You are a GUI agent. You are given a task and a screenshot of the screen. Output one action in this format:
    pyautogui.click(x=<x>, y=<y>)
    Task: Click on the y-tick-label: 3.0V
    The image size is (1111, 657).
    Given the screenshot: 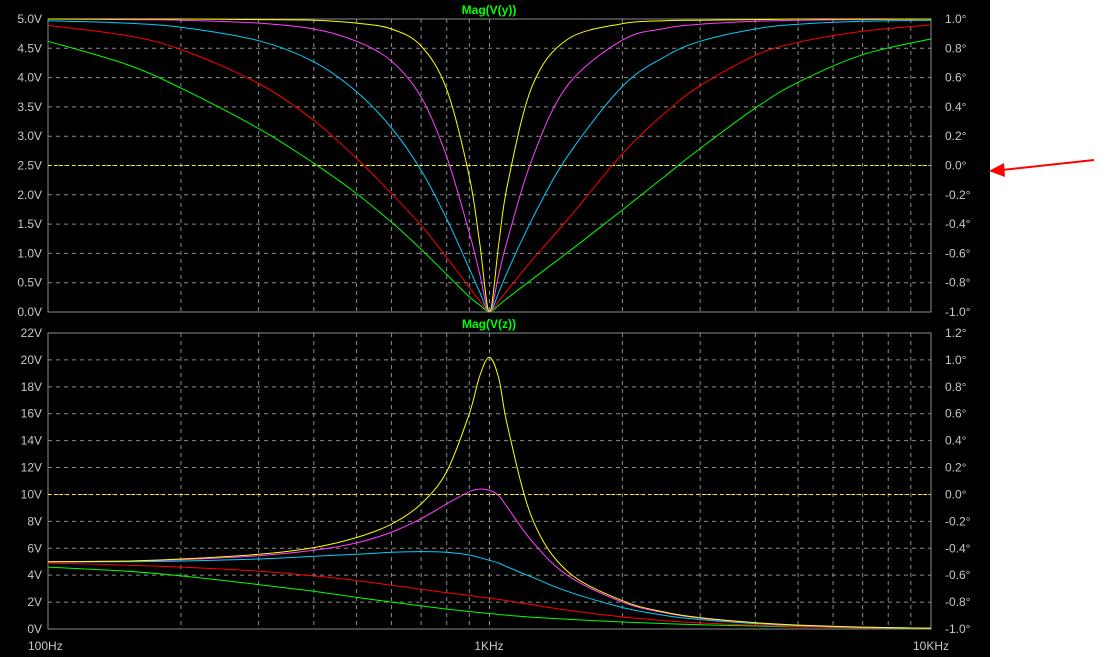 What is the action you would take?
    pyautogui.click(x=29, y=136)
    